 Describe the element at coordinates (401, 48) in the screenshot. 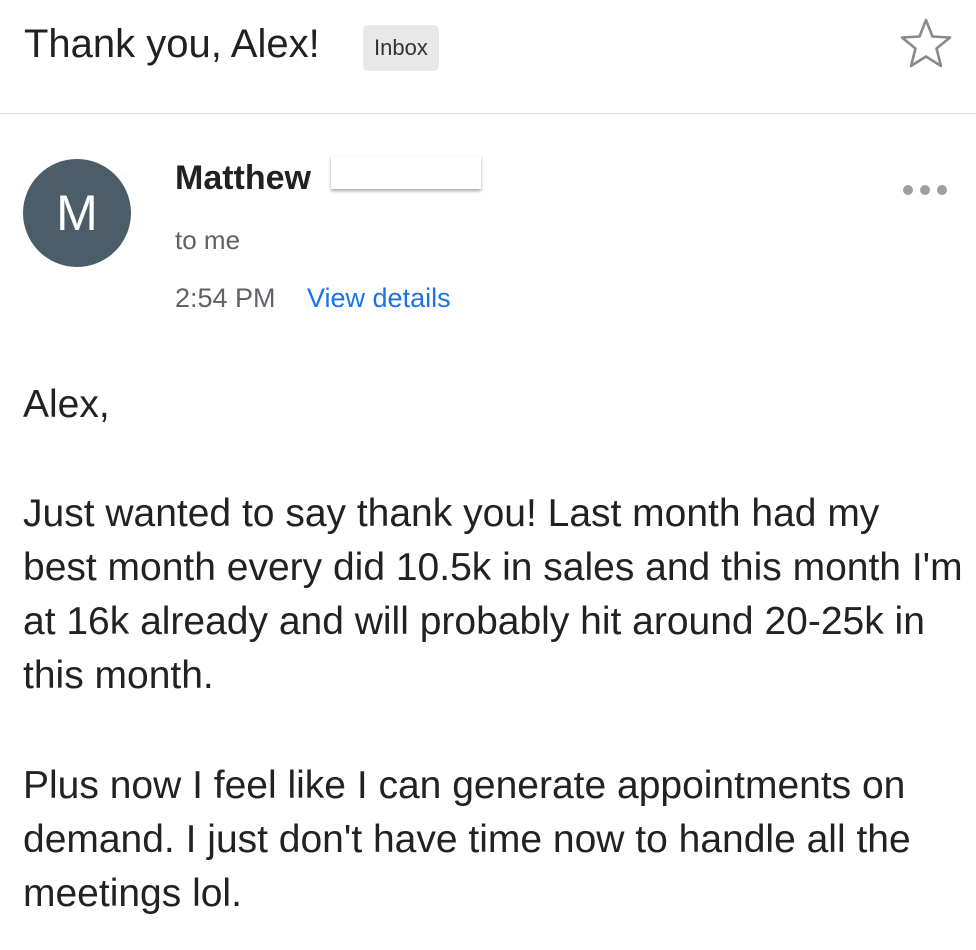

I see `inbox-label-badge: Inbox` at that location.